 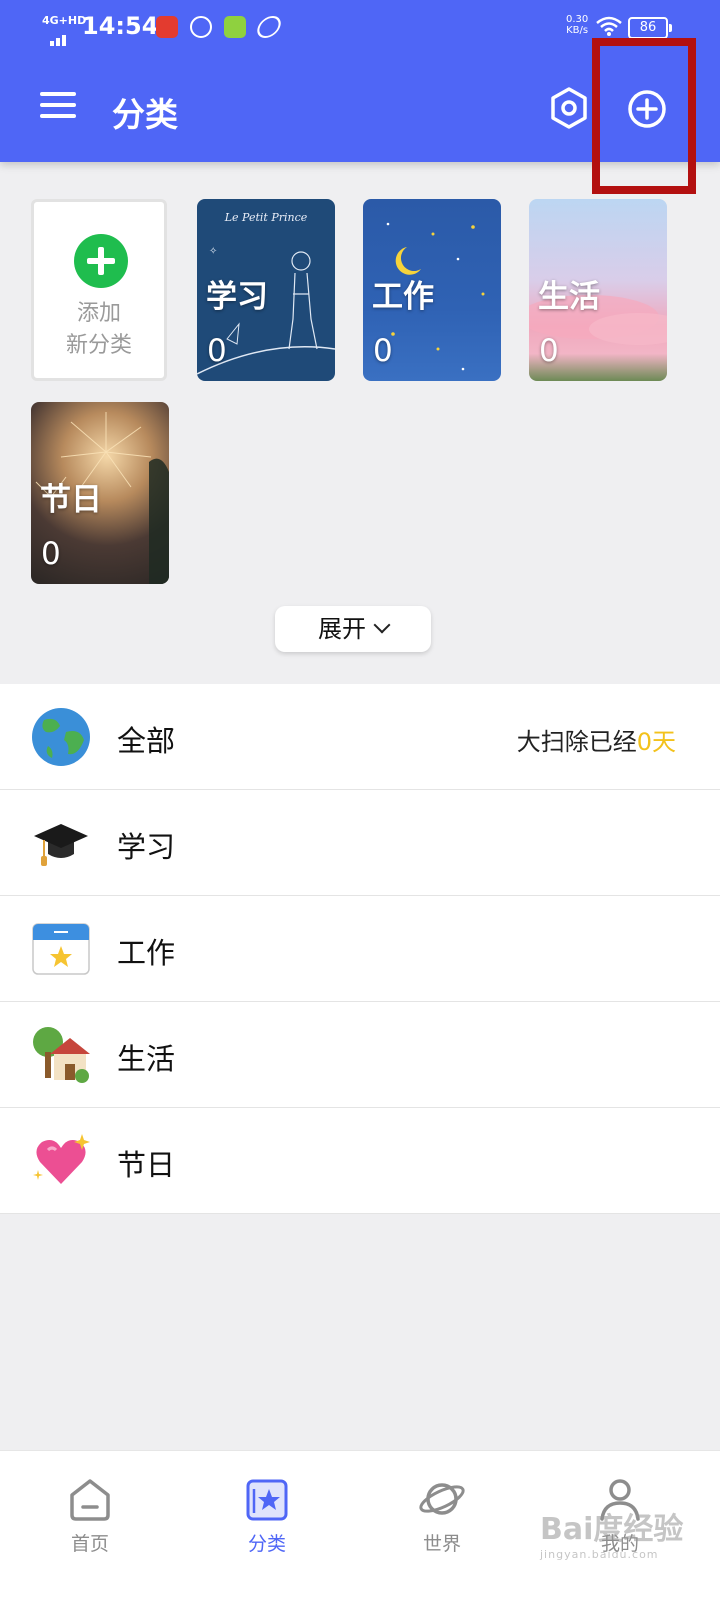 I want to click on add-new-category-card: 添加 新分类, so click(x=99, y=290).